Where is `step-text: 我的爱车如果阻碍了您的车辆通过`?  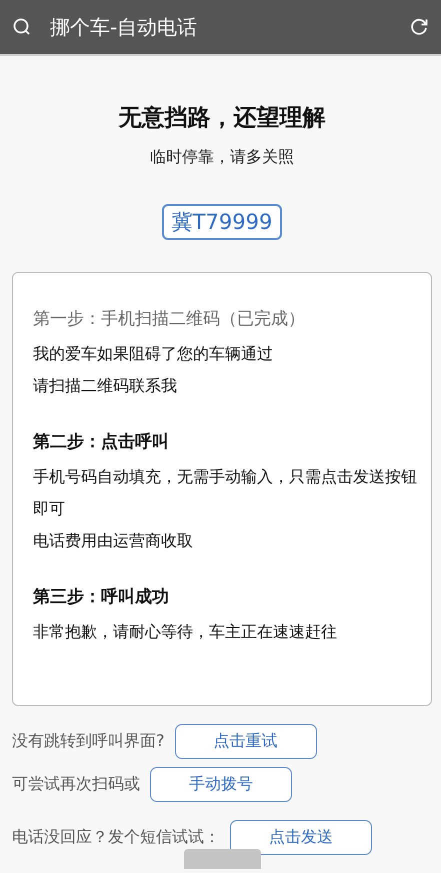
step-text: 我的爱车如果阻碍了您的车辆通过 is located at coordinates (153, 354).